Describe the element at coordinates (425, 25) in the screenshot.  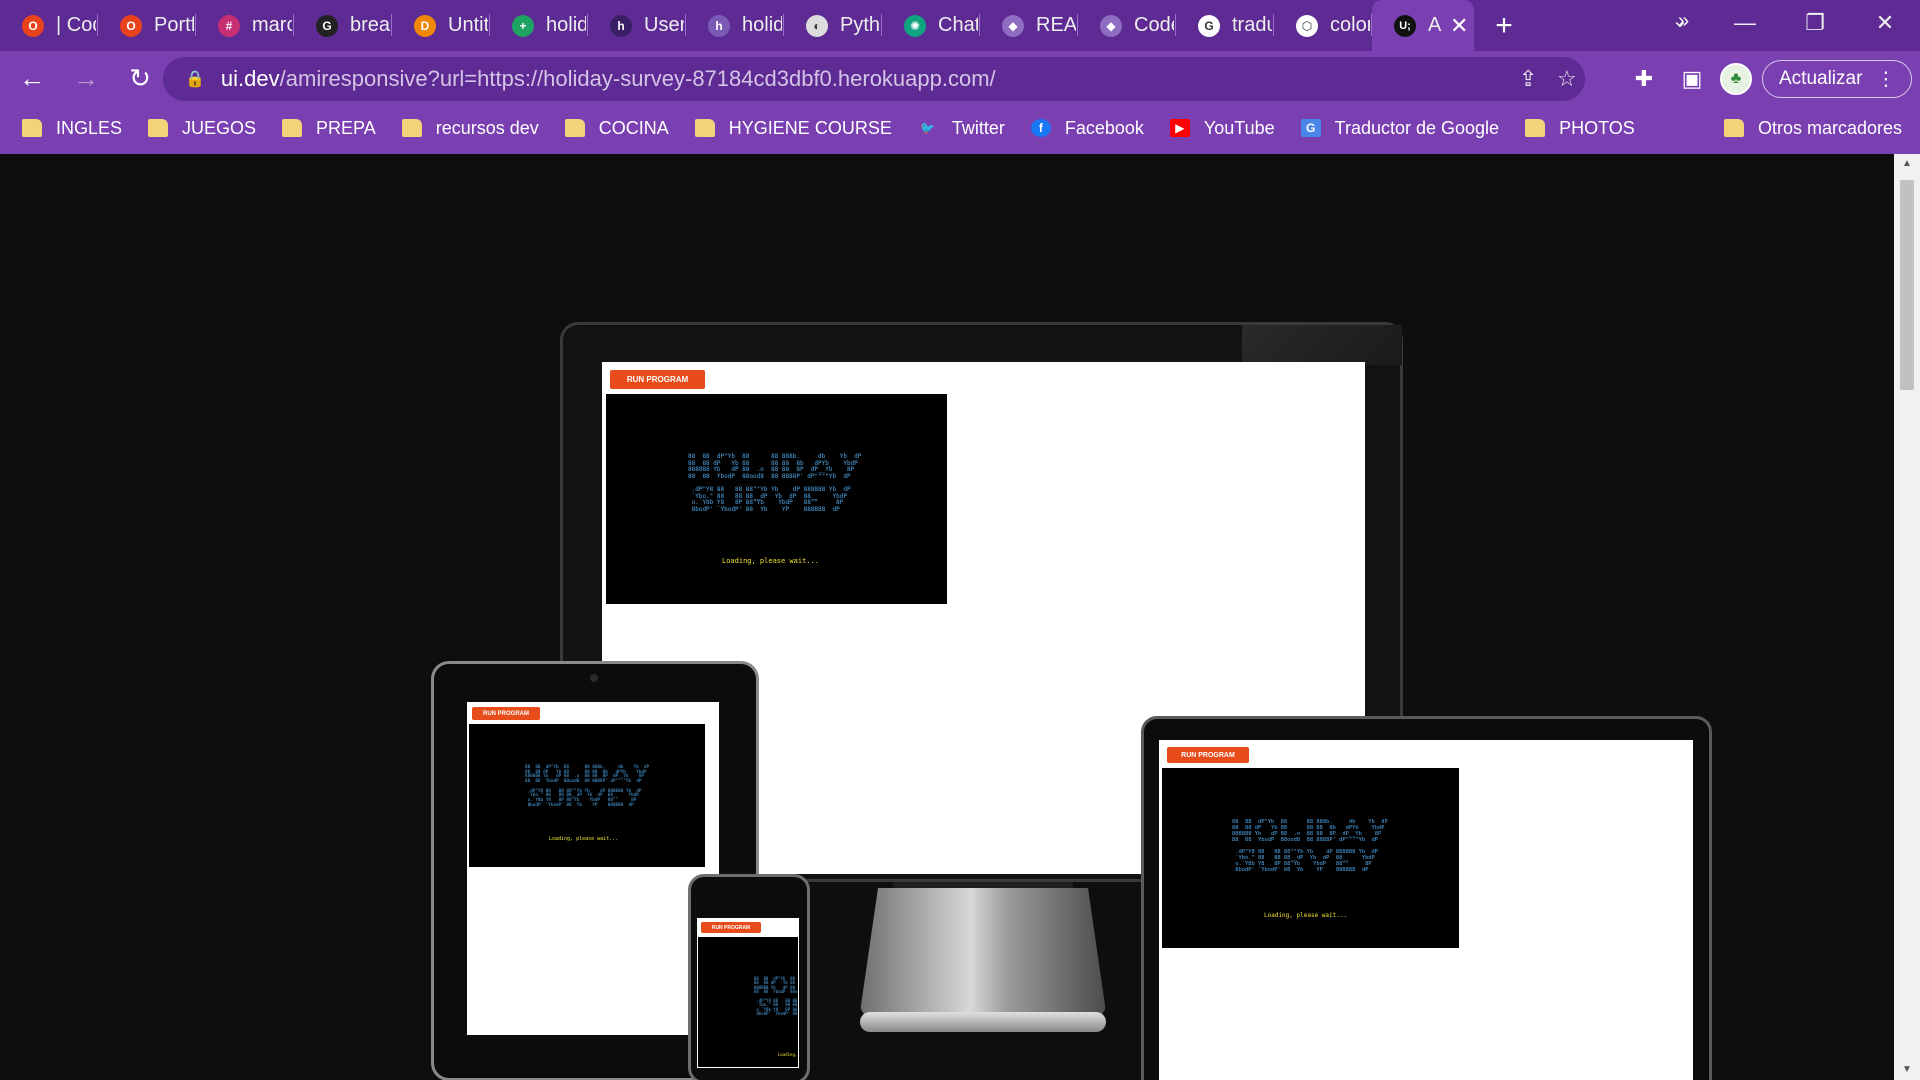
I see `diagram-icon: D` at that location.